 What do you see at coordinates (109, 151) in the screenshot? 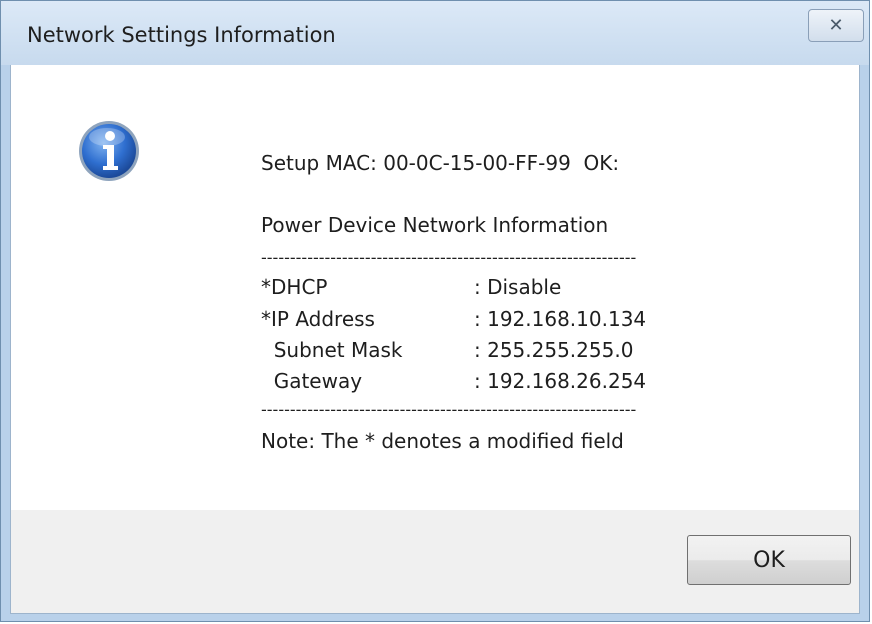
I see `info-icon` at bounding box center [109, 151].